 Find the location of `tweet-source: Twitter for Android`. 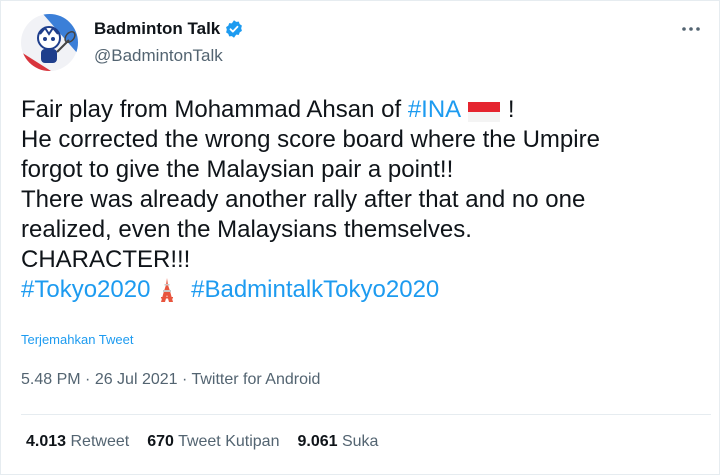

tweet-source: Twitter for Android is located at coordinates (255, 379).